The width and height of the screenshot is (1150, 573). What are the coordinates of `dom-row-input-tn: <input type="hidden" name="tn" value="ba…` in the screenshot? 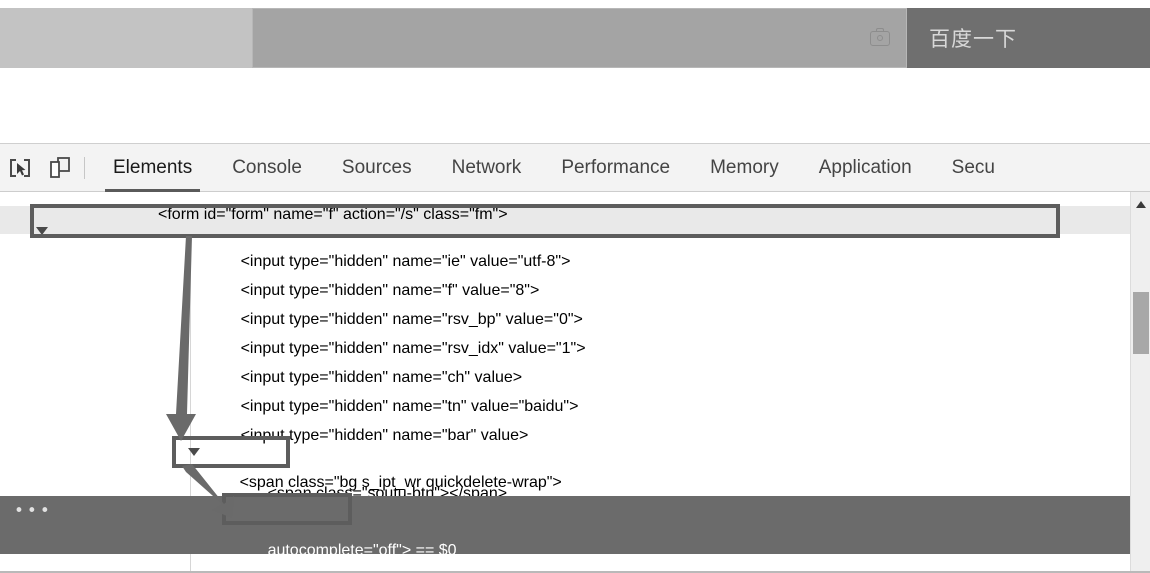 It's located at (565, 397).